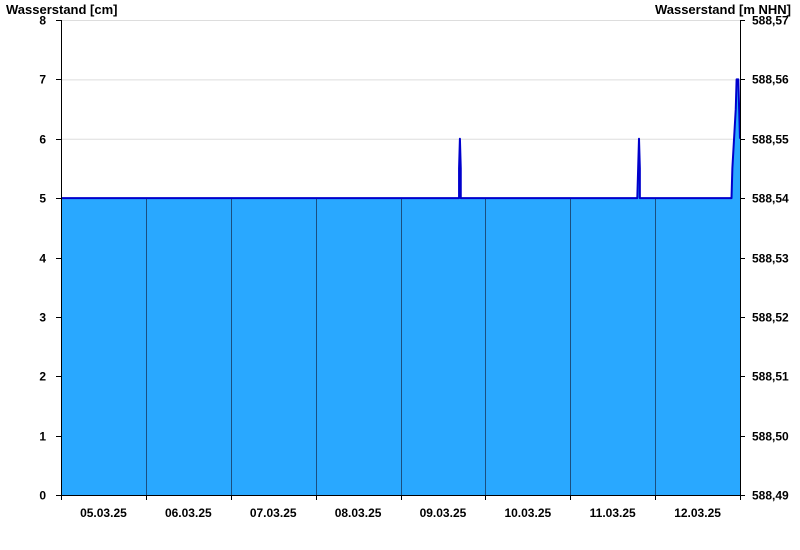 The image size is (800, 550). What do you see at coordinates (358, 513) in the screenshot?
I see `x-tick-label: 08.03.25` at bounding box center [358, 513].